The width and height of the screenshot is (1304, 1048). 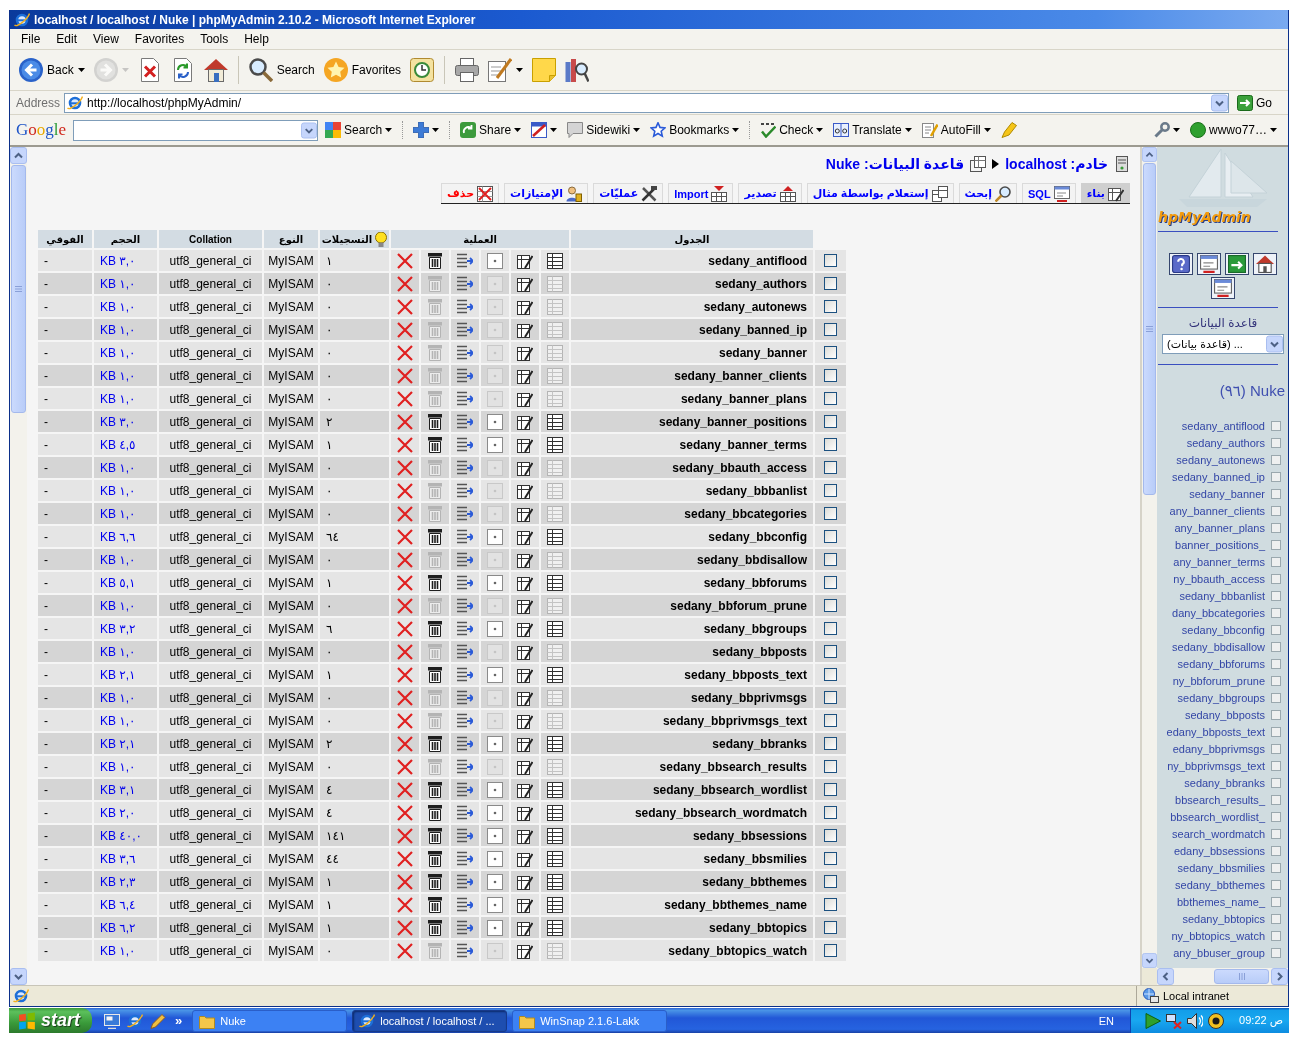 What do you see at coordinates (1049, 193) in the screenshot?
I see `tab: SQL` at bounding box center [1049, 193].